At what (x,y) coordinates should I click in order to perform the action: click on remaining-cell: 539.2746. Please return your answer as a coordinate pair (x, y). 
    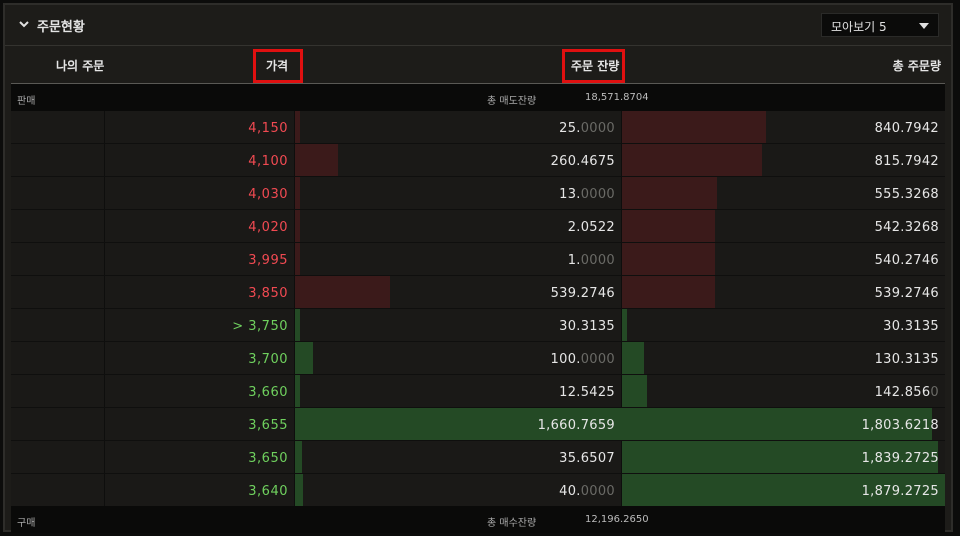
    Looking at the image, I should click on (458, 292).